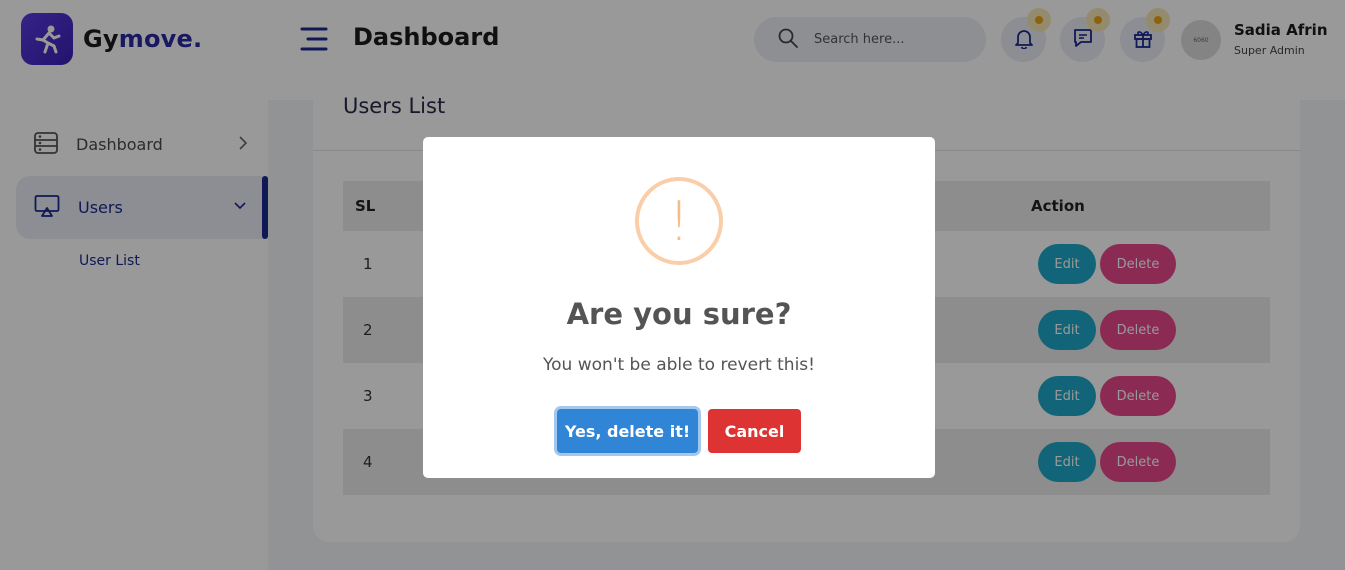 The image size is (1345, 570). I want to click on dialog-title: Are you sure?, so click(679, 314).